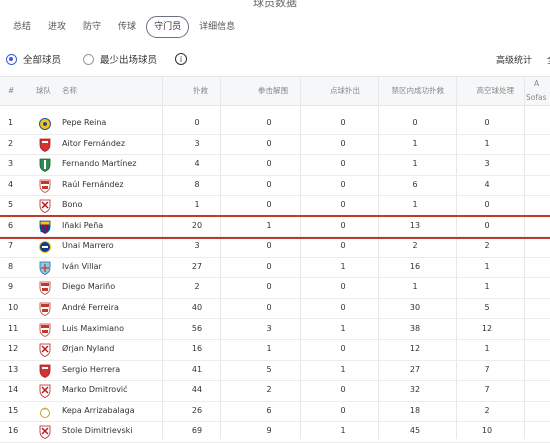  What do you see at coordinates (260, 91) in the screenshot?
I see `col-punches: 拳击解围` at bounding box center [260, 91].